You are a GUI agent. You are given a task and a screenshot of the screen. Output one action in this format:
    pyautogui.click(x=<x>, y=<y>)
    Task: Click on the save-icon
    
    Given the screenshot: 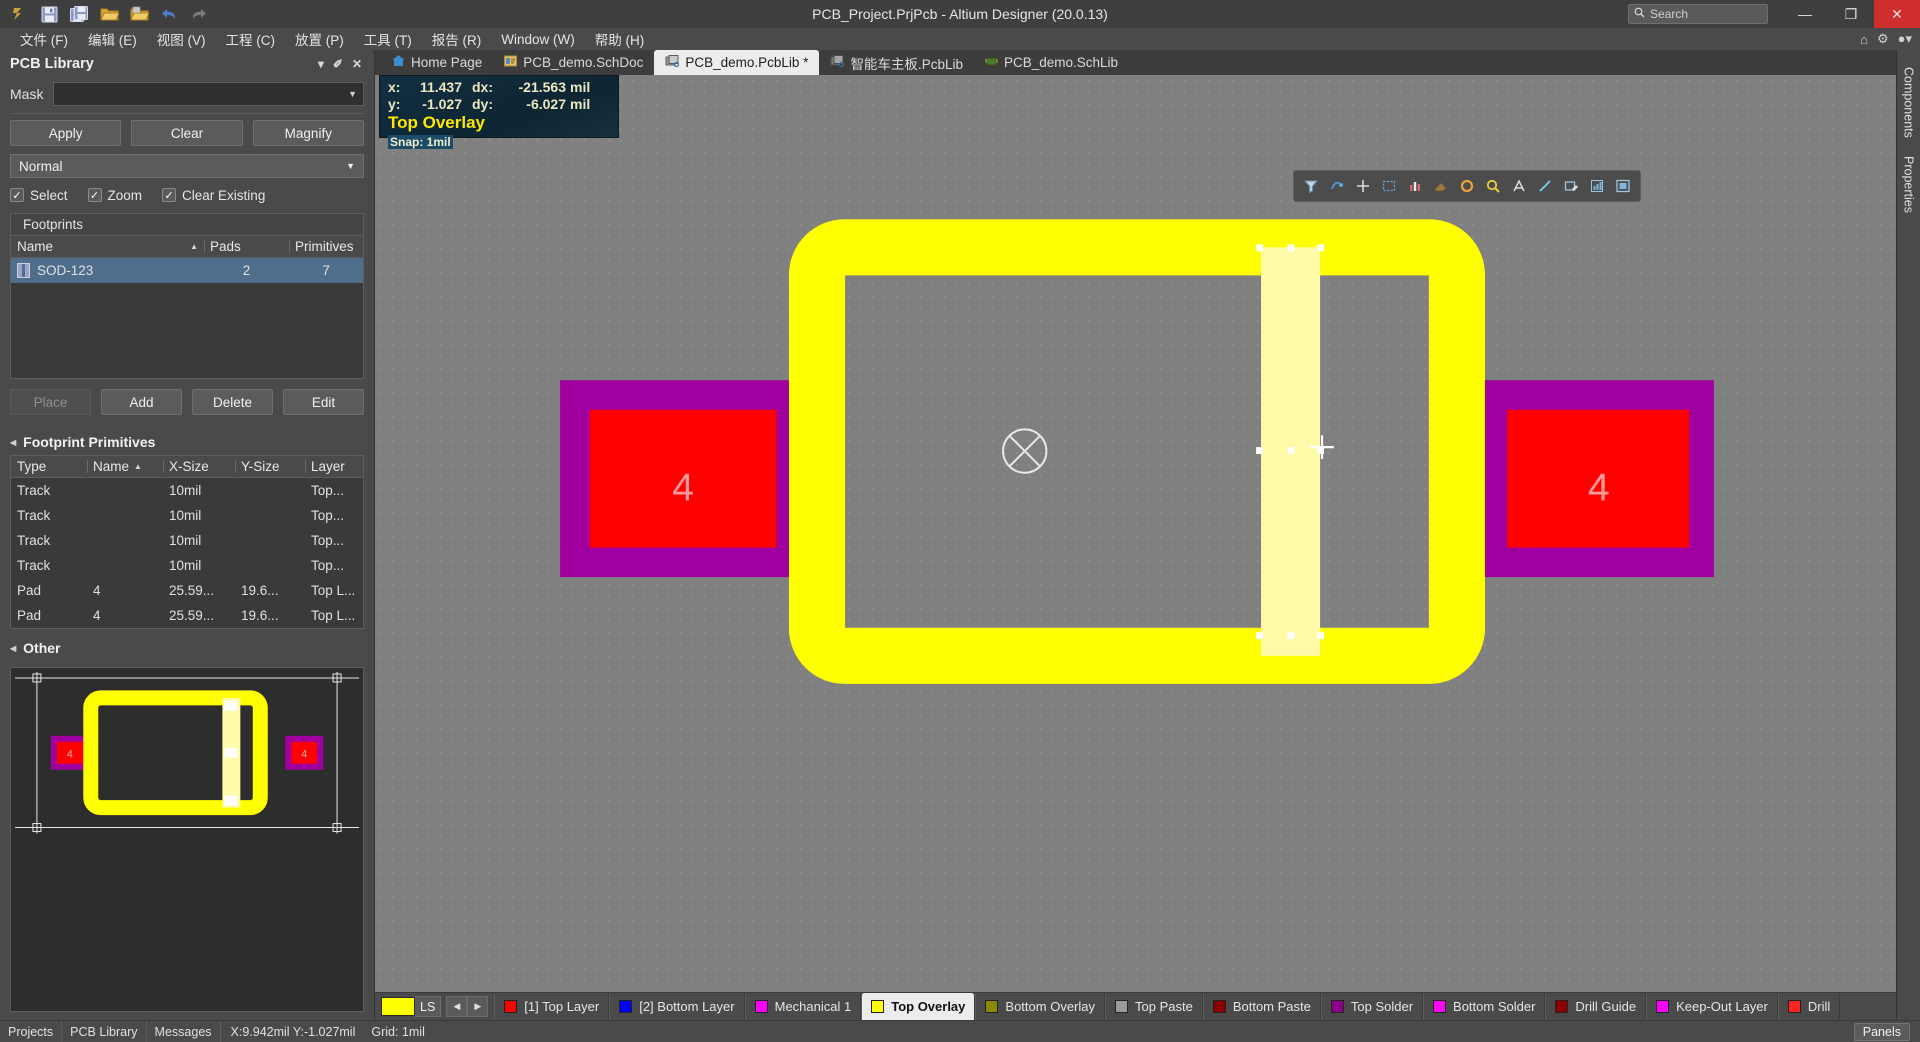 What is the action you would take?
    pyautogui.click(x=49, y=14)
    